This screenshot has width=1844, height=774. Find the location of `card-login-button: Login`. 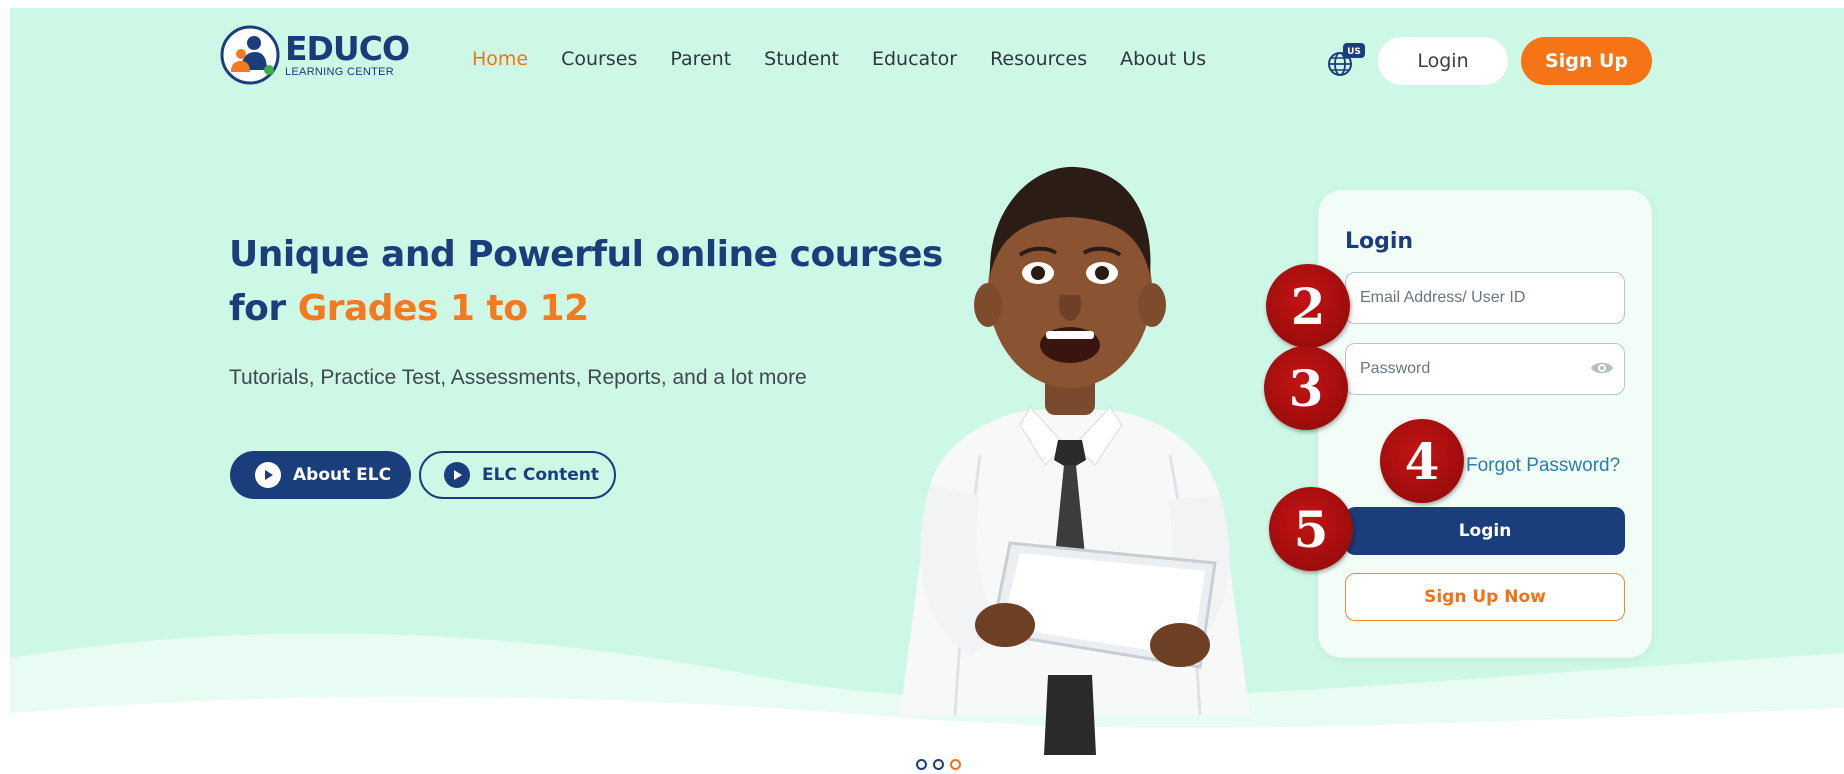

card-login-button: Login is located at coordinates (1485, 531).